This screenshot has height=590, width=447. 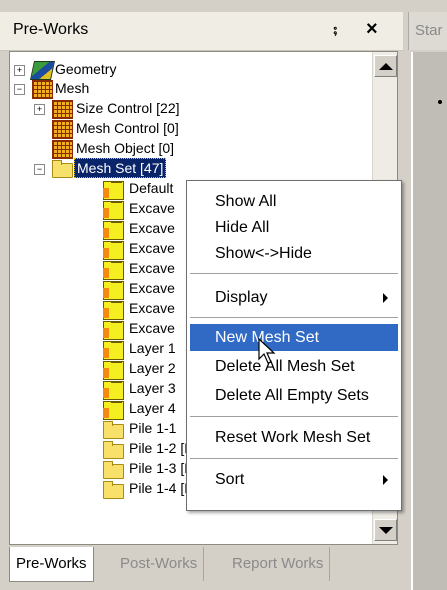 I want to click on menu-item-delete-all-empty-sets: Delete All Empty Sets, so click(x=294, y=395).